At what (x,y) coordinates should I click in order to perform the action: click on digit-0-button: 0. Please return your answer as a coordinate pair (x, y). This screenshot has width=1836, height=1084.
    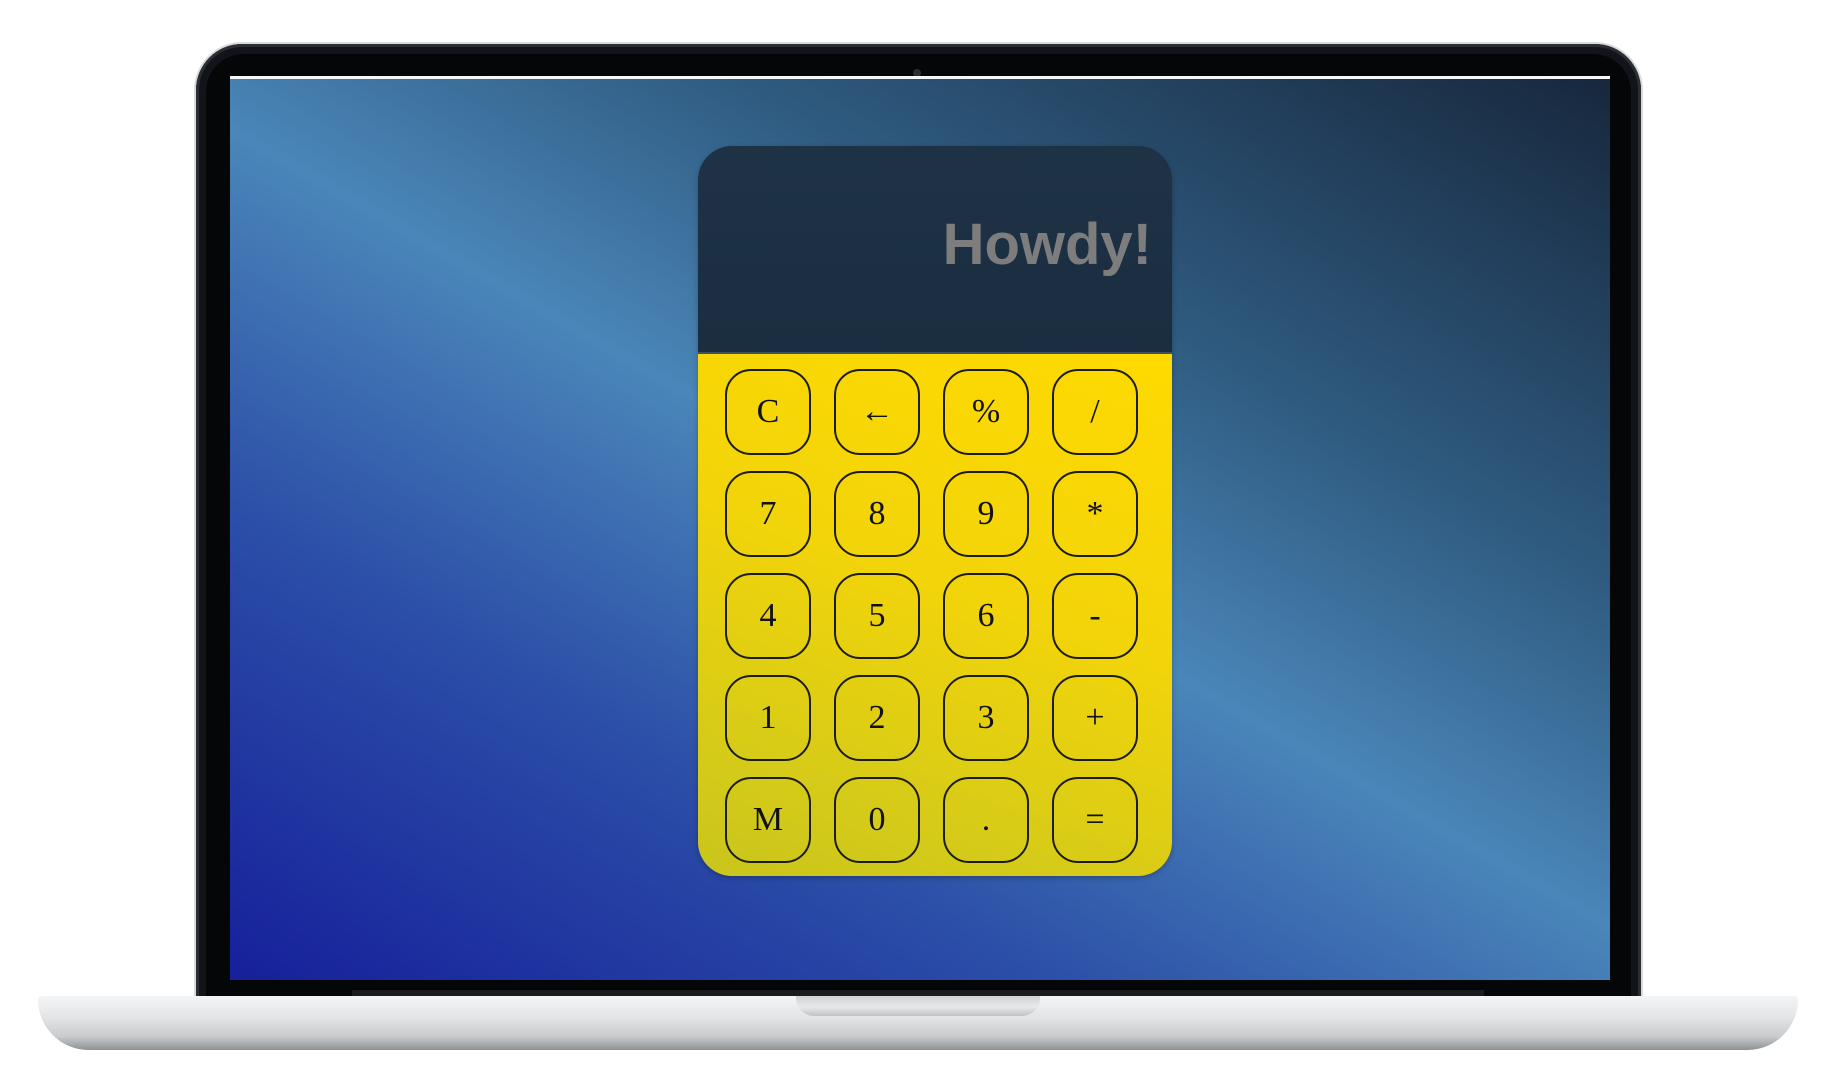
    Looking at the image, I should click on (877, 820).